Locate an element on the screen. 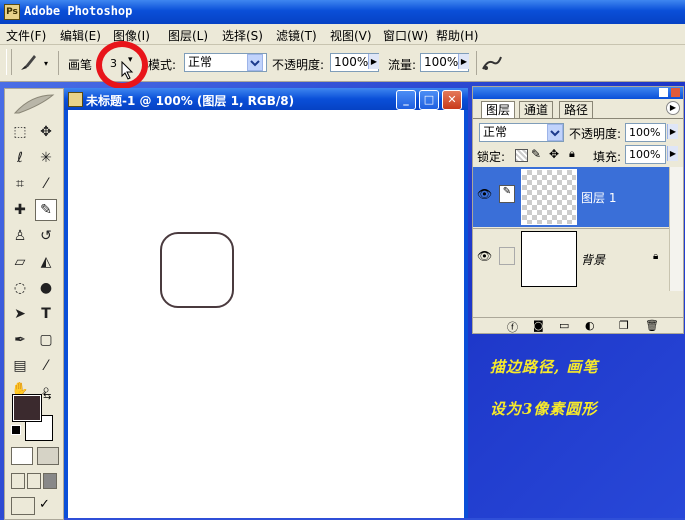  jump-to-imageready-icon is located at coordinates (23, 506).